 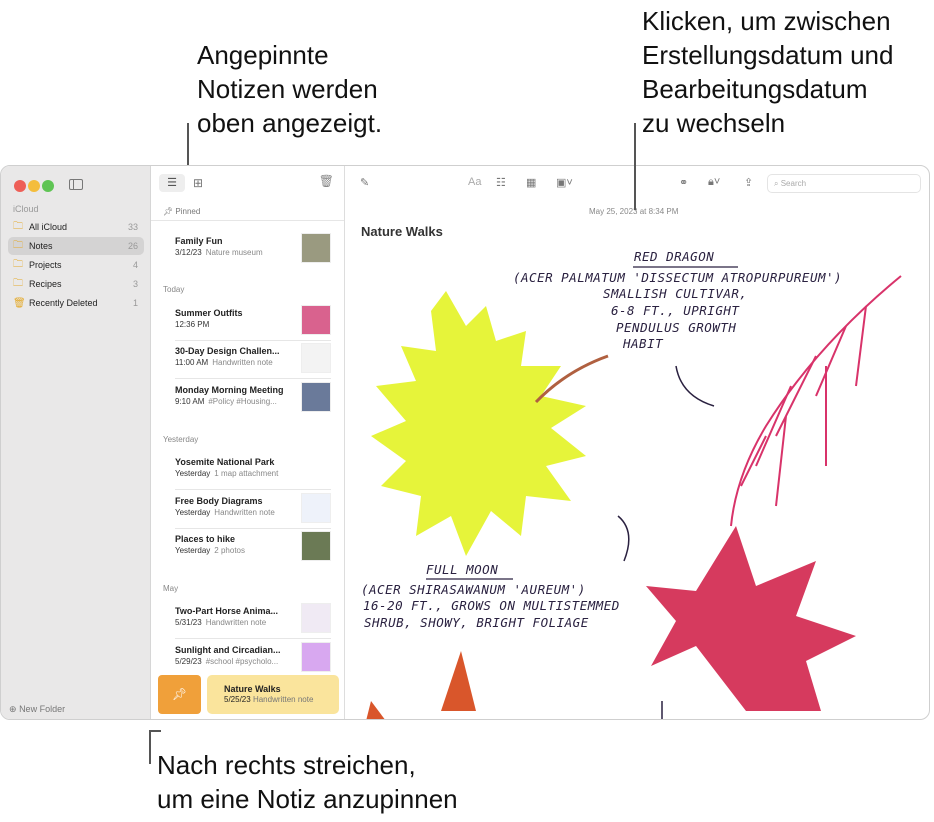 What do you see at coordinates (326, 181) in the screenshot?
I see `delete-button: 🗑` at bounding box center [326, 181].